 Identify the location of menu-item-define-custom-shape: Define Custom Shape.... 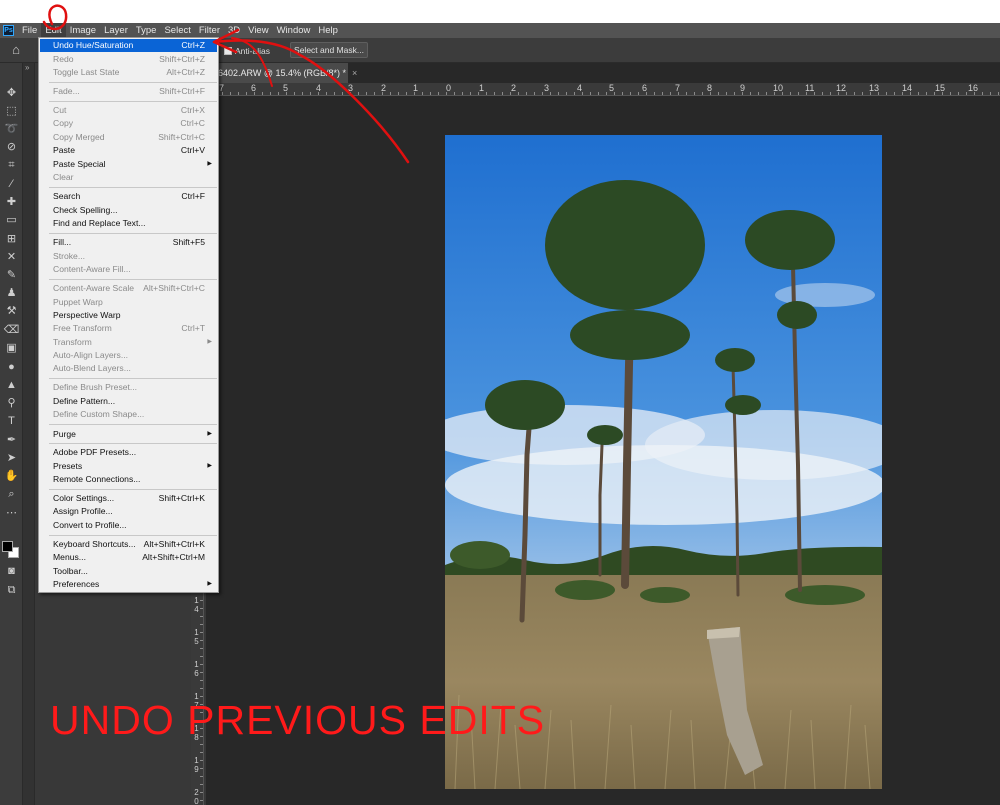
(128, 414).